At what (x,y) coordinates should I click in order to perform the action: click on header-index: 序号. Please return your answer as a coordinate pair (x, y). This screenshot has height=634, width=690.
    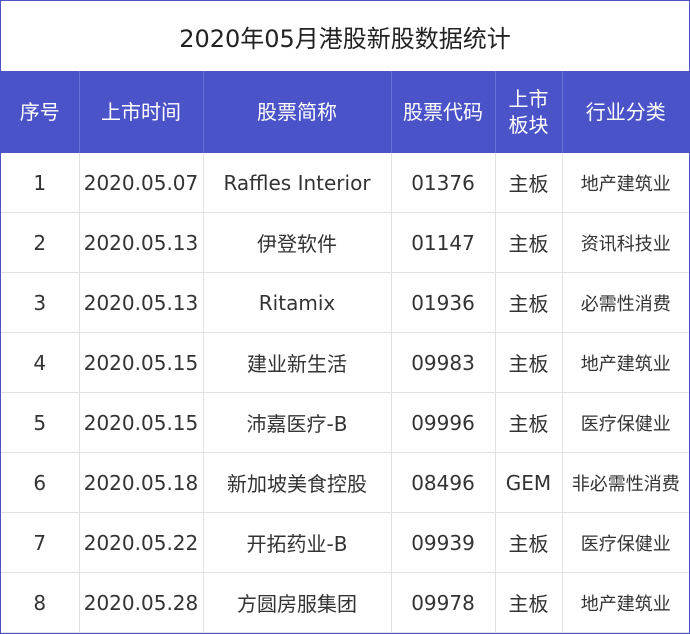
    Looking at the image, I should click on (40, 112).